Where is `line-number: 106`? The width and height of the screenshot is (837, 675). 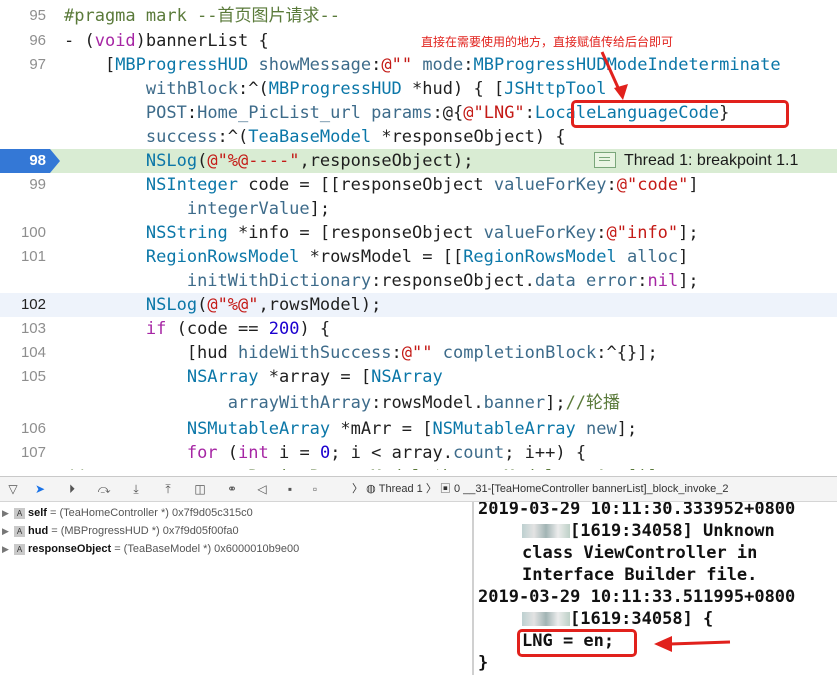
line-number: 106 is located at coordinates (23, 429).